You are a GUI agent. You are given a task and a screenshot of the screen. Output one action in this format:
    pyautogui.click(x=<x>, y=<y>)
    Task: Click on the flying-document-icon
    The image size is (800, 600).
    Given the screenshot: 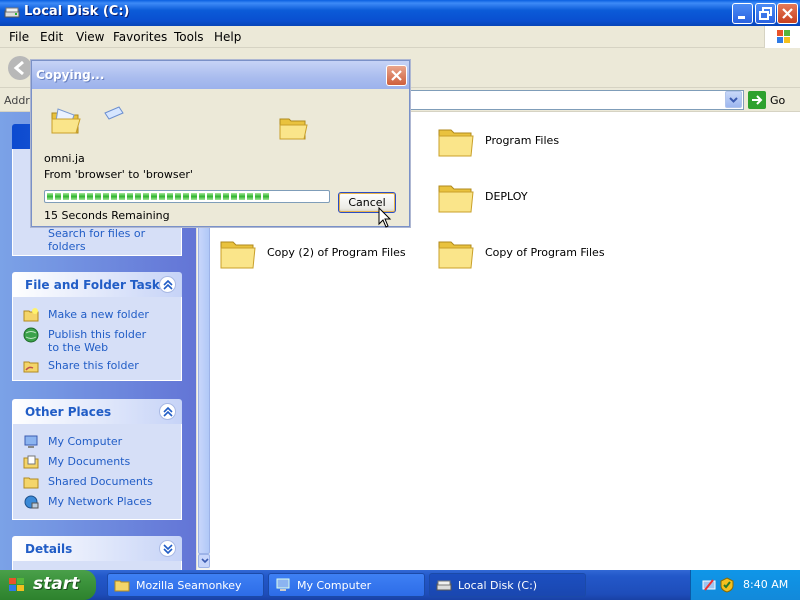 What is the action you would take?
    pyautogui.click(x=114, y=113)
    